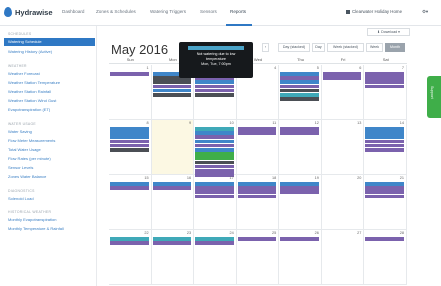 The image size is (441, 286). What do you see at coordinates (49, 101) in the screenshot?
I see `sidebar-item-station-wind-gust: Weather Station Wind Gust` at bounding box center [49, 101].